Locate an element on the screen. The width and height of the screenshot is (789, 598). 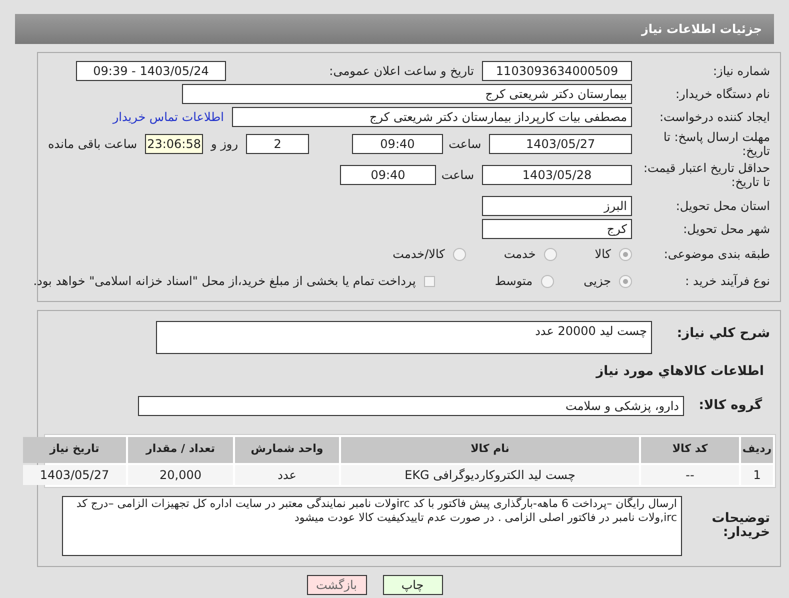
text-field: 2 is located at coordinates (278, 144).